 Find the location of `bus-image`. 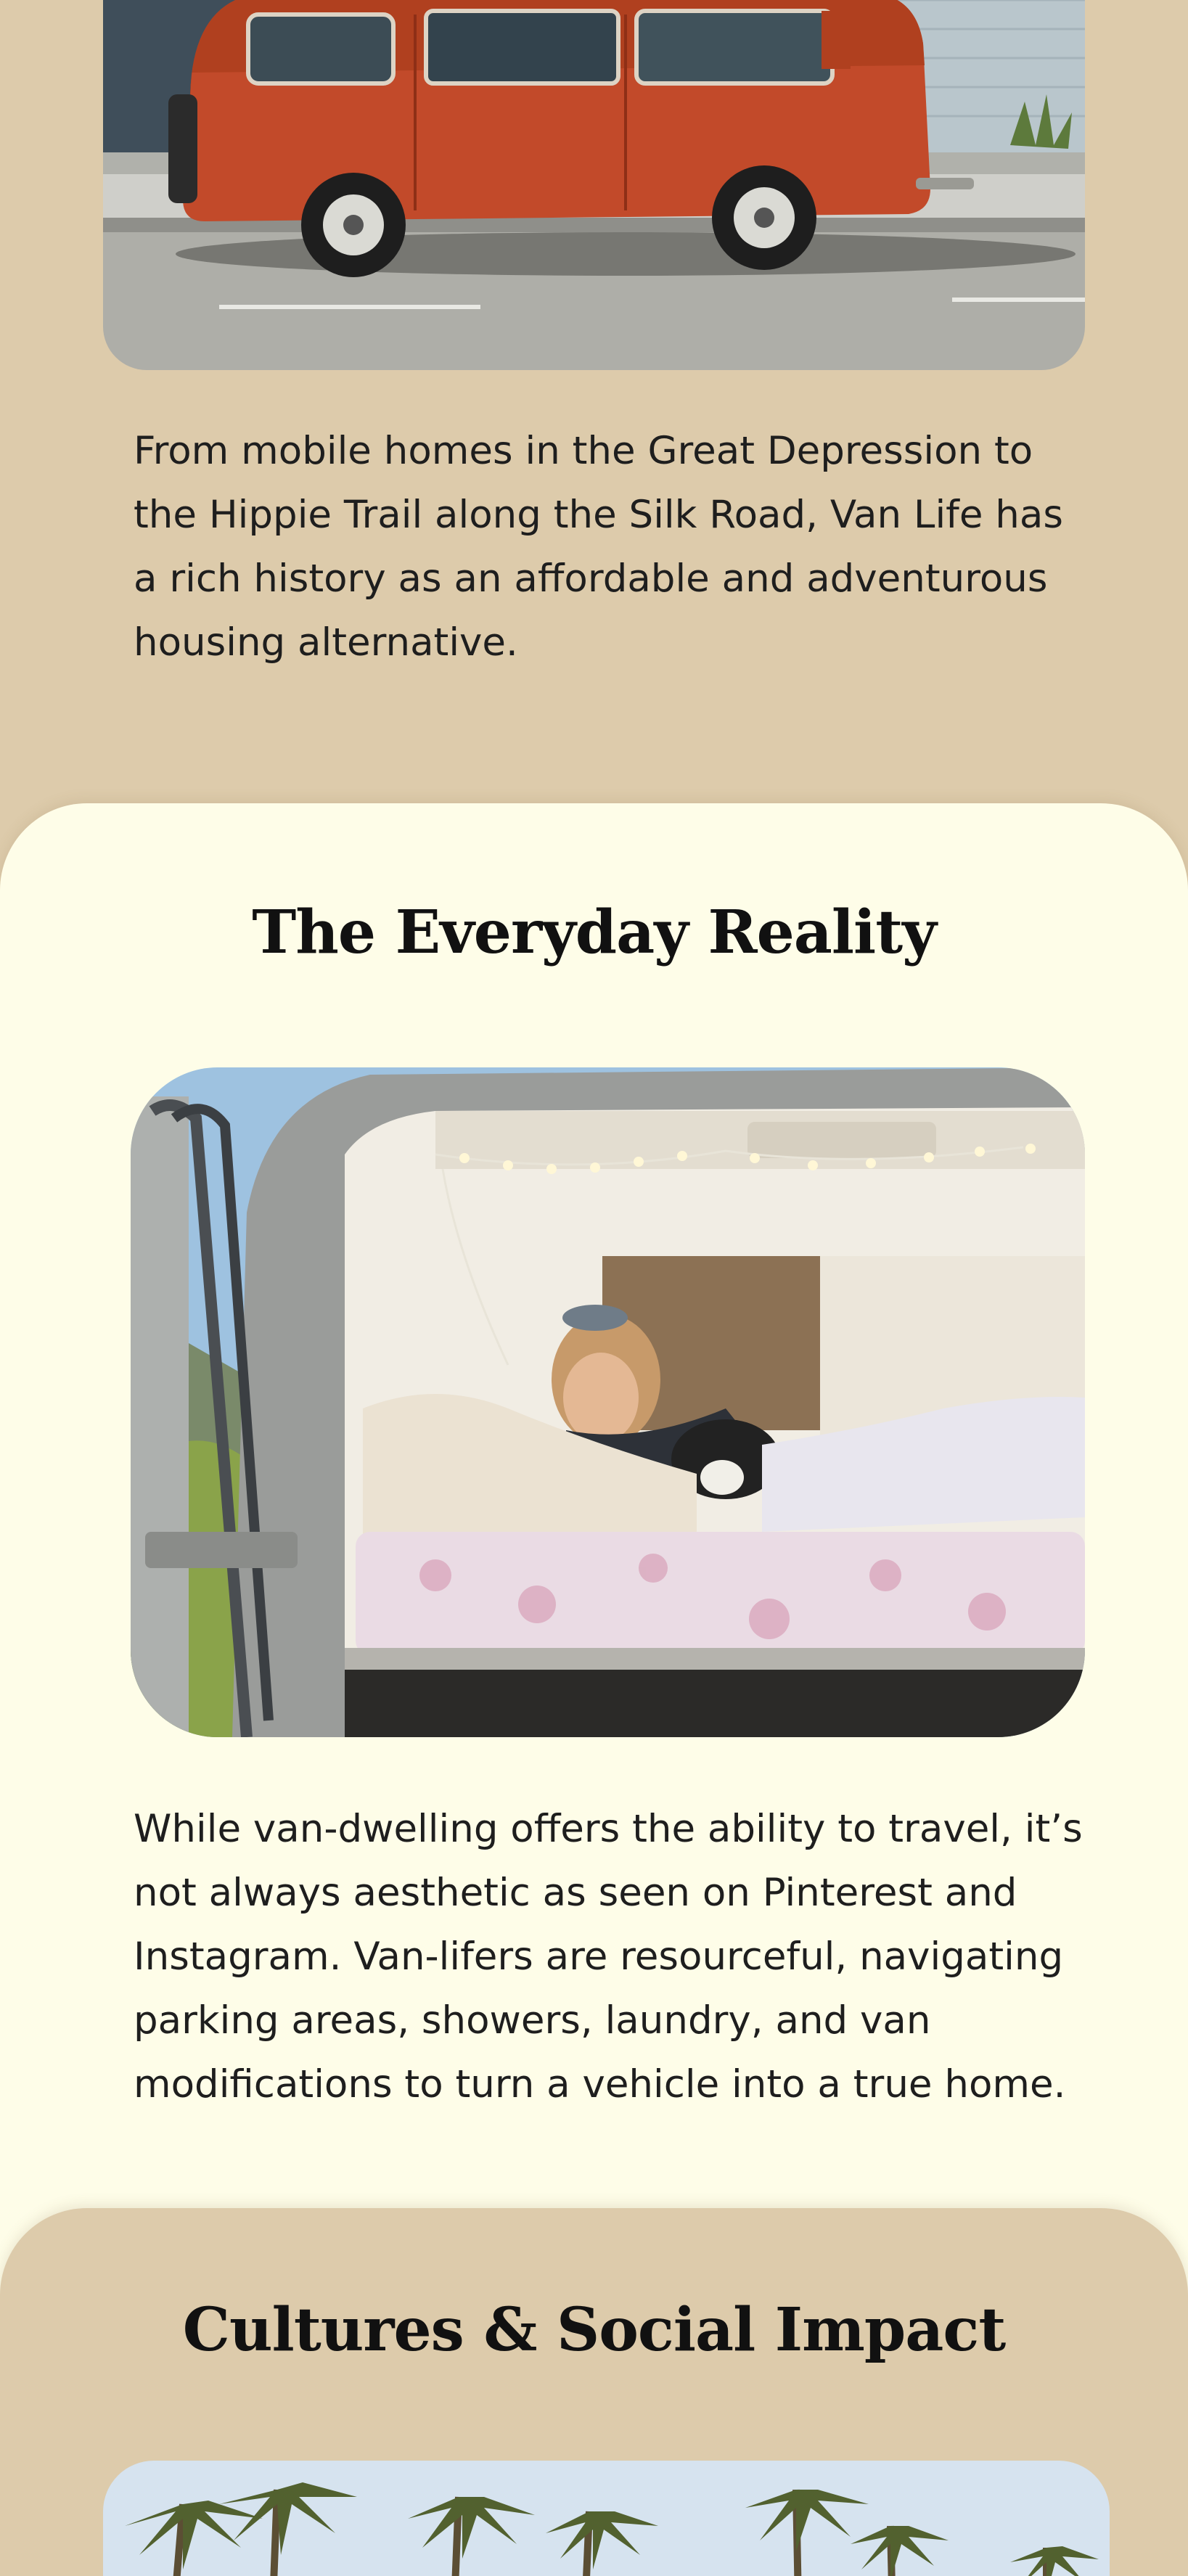

bus-image is located at coordinates (594, 185).